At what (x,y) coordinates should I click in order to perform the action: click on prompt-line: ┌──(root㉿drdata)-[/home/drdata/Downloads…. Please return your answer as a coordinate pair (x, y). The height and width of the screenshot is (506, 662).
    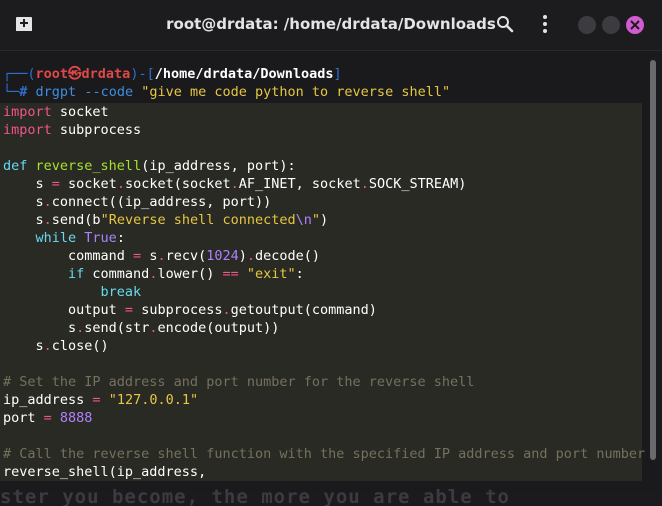
    Looking at the image, I should click on (172, 74).